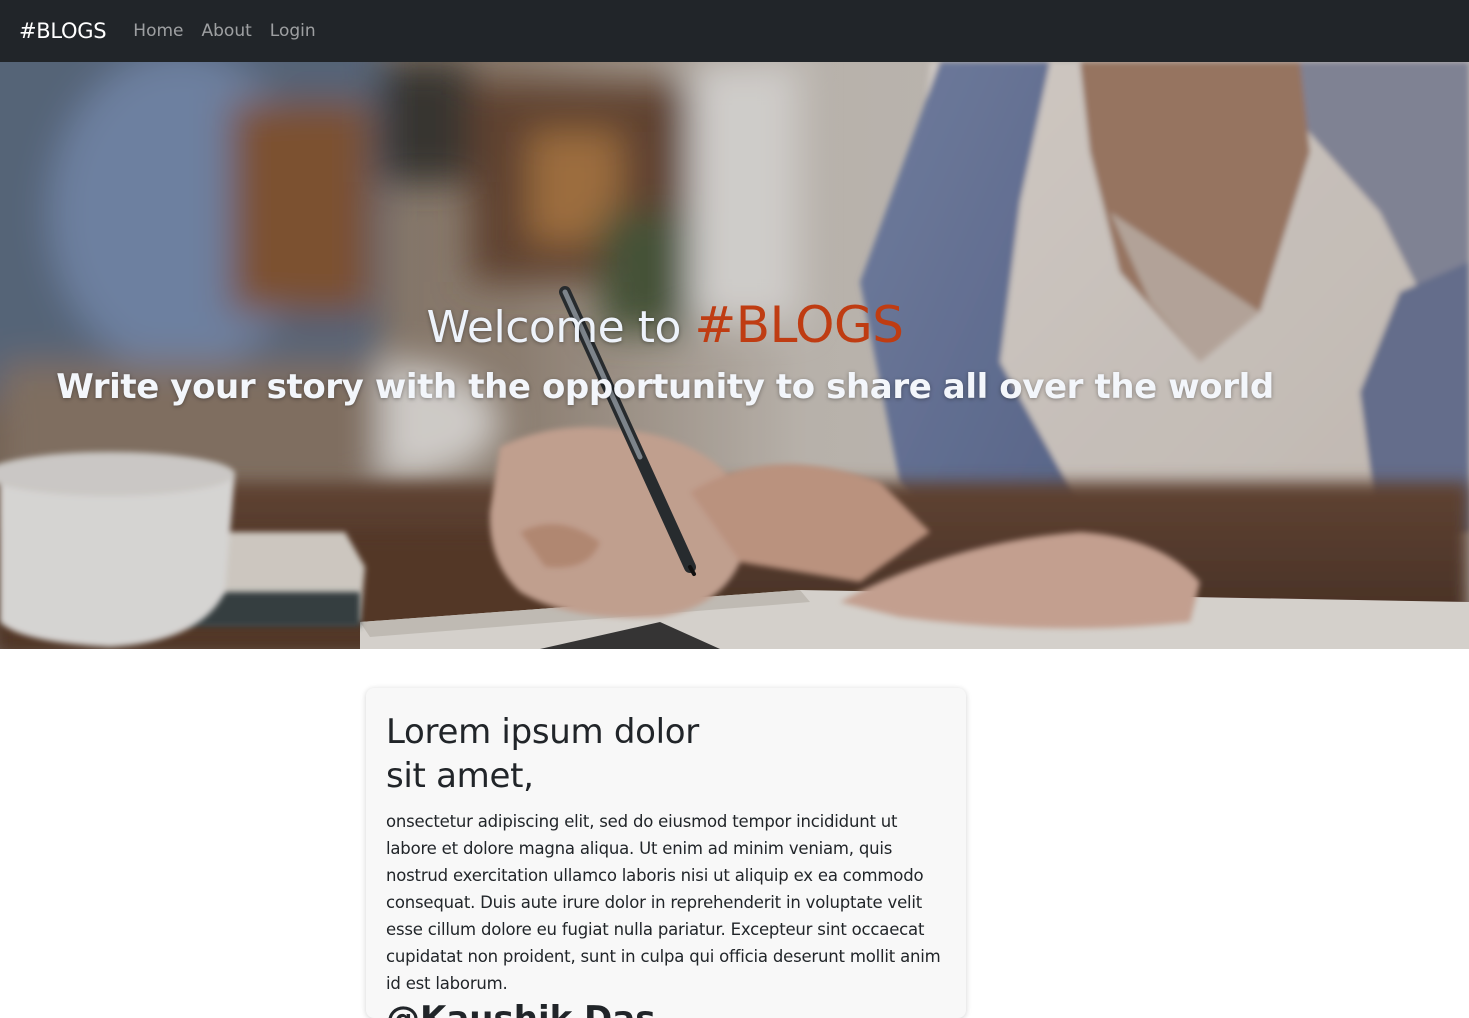 The image size is (1469, 1018). What do you see at coordinates (542, 754) in the screenshot?
I see `post-title: Lorem ipsum dolor sit amet,` at bounding box center [542, 754].